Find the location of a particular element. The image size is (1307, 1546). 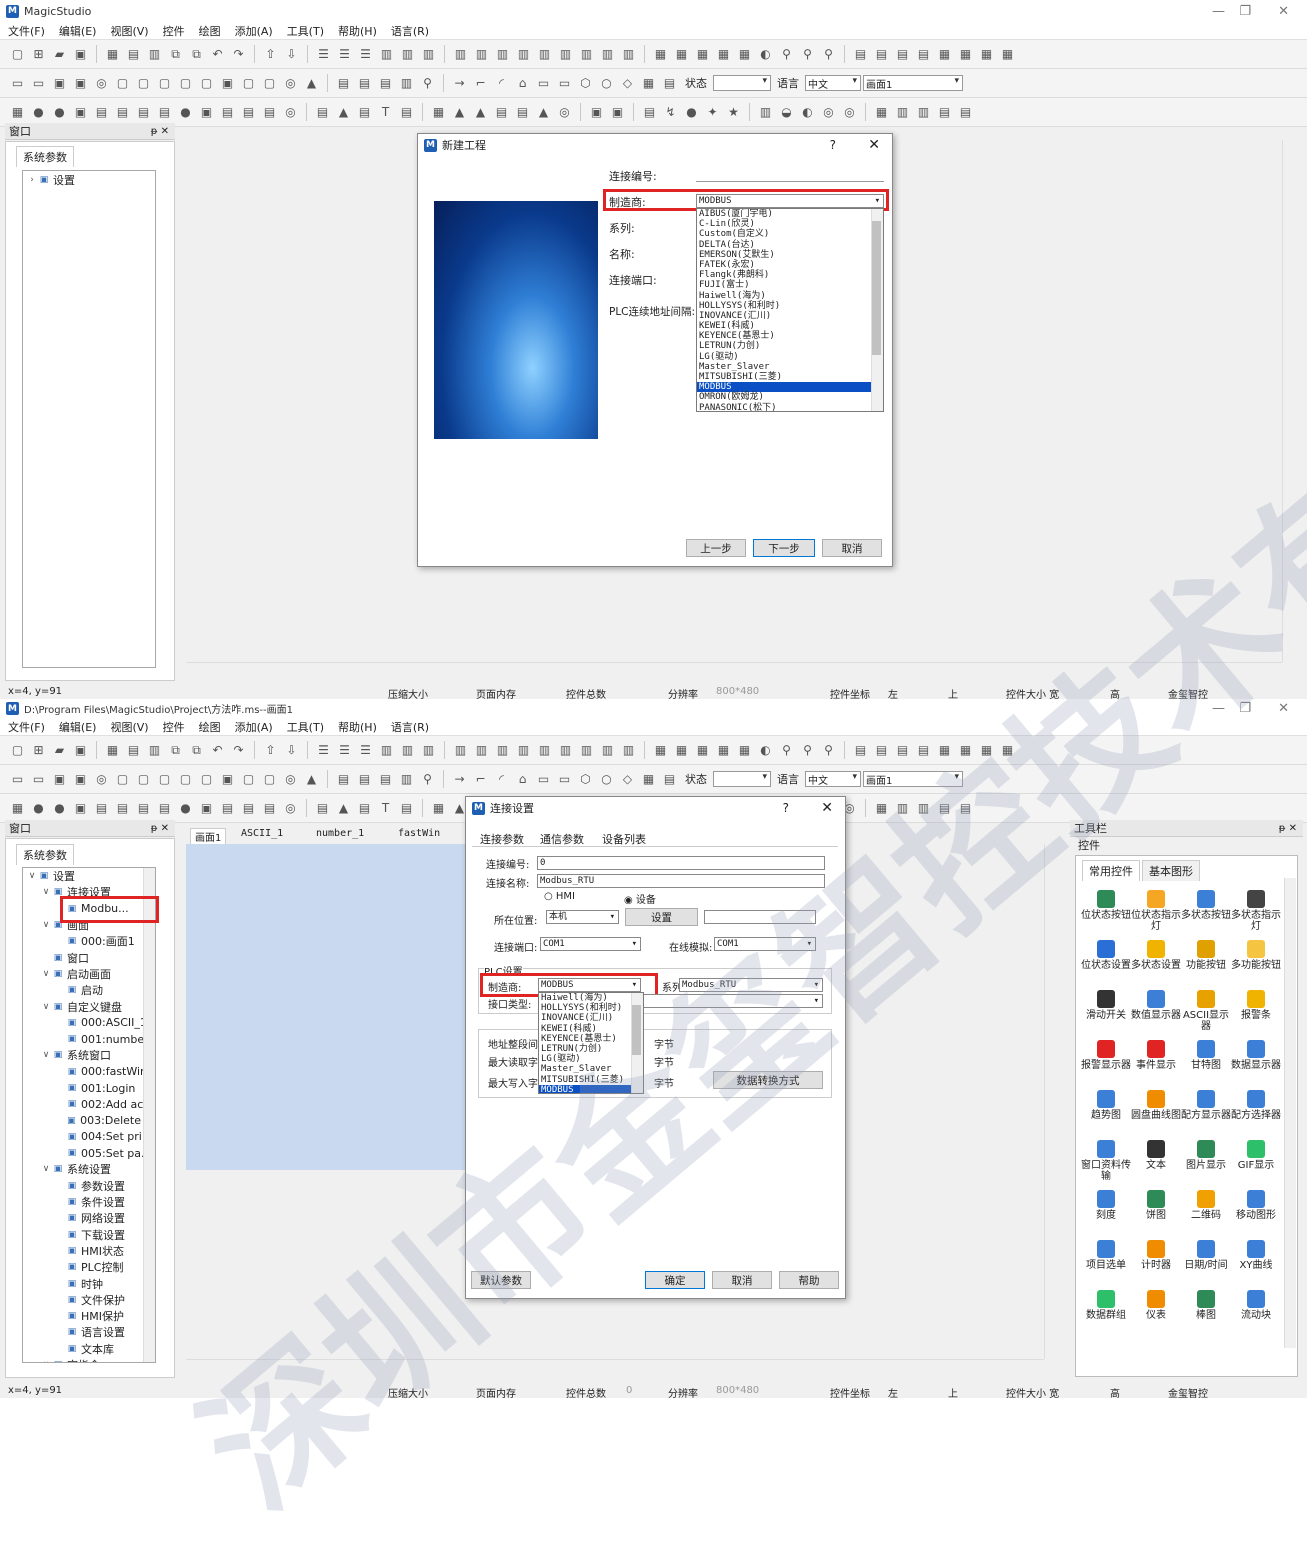

dropdown-option: INOVANCE(汇川) is located at coordinates (790, 316).